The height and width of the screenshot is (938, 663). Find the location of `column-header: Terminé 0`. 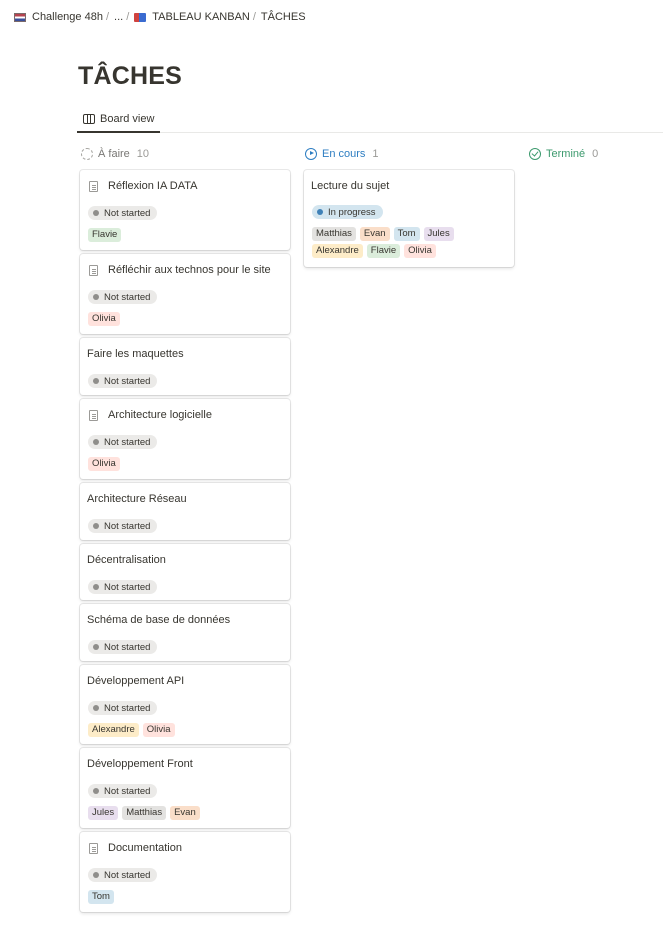

column-header: Terminé 0 is located at coordinates (595, 154).